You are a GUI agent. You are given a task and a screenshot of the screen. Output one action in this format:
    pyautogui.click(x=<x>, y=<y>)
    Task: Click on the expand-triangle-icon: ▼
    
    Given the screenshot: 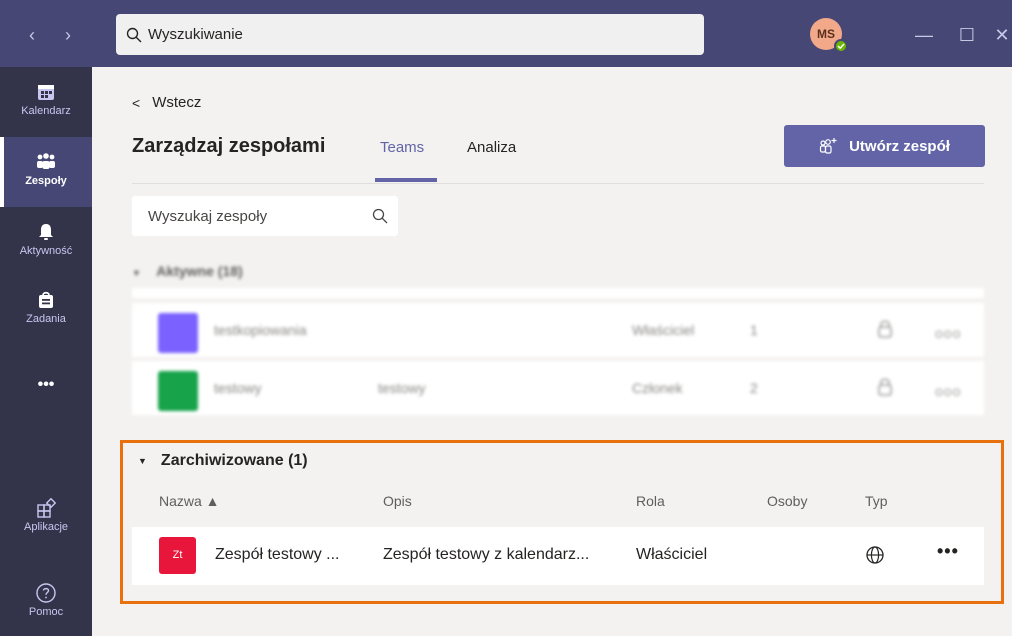 What is the action you would take?
    pyautogui.click(x=136, y=273)
    